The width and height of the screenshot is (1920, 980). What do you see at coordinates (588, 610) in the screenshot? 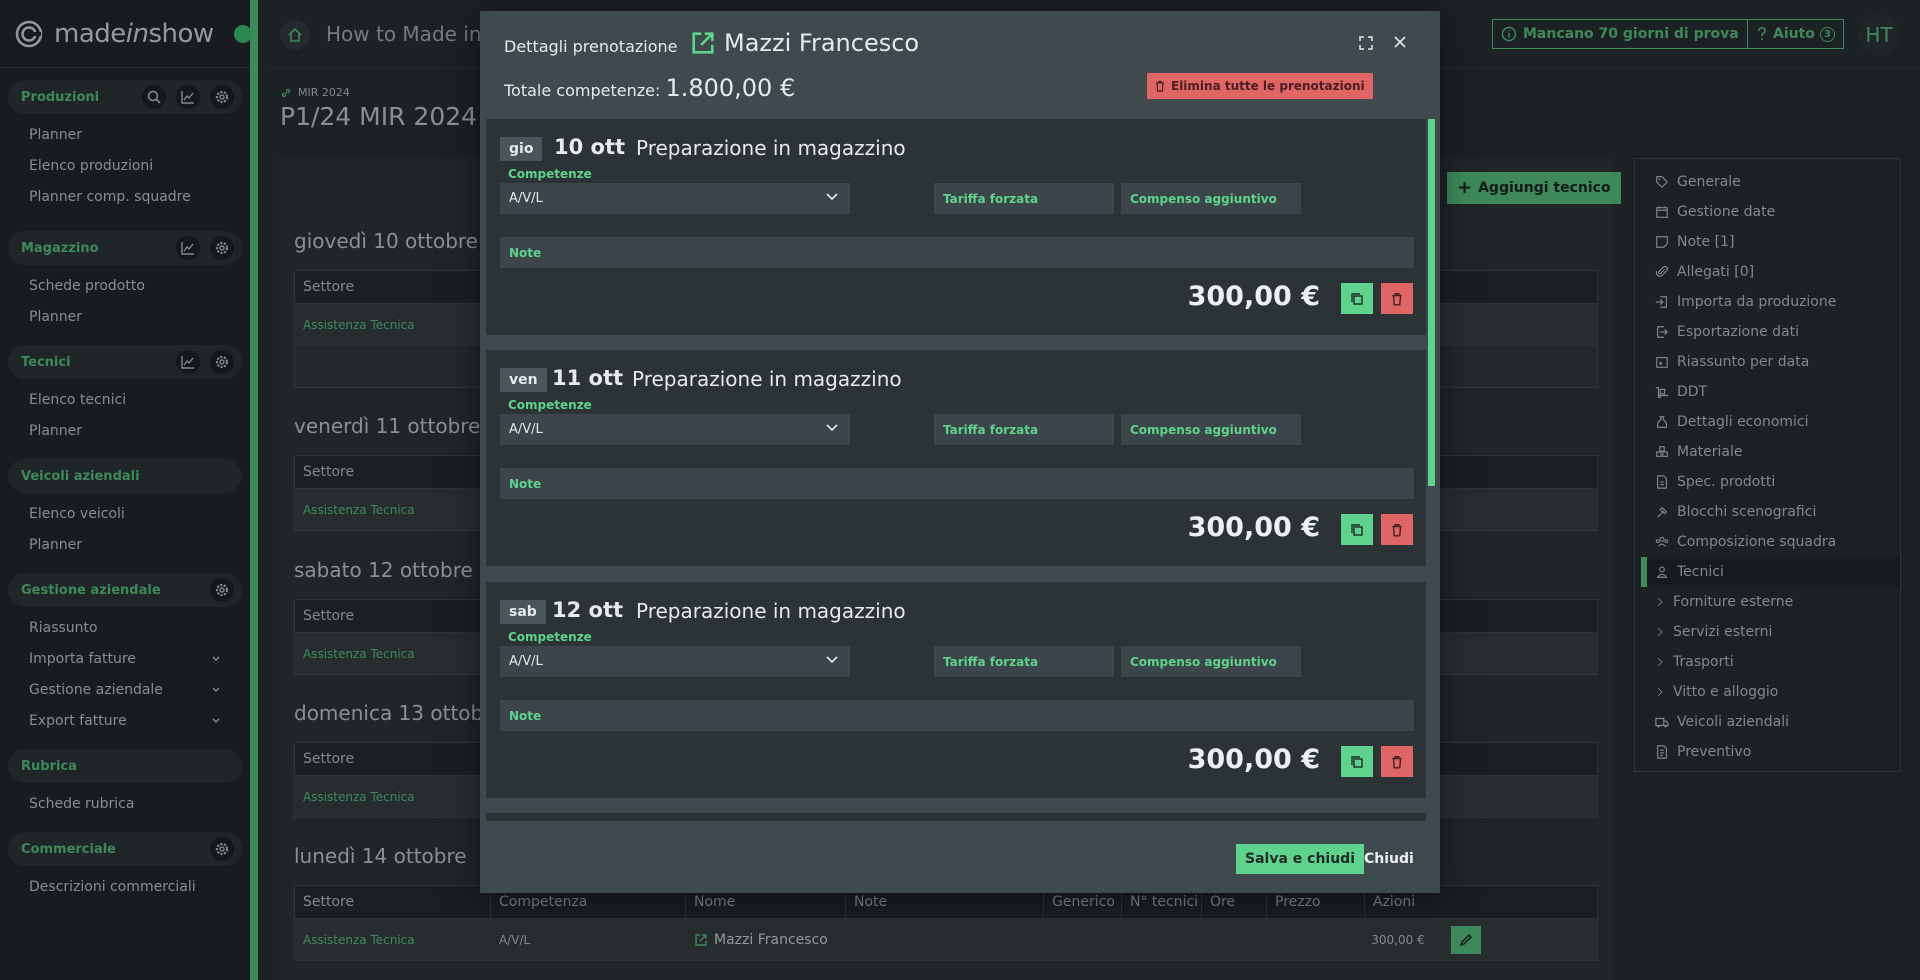
I see `booking-date: 12 ott` at bounding box center [588, 610].